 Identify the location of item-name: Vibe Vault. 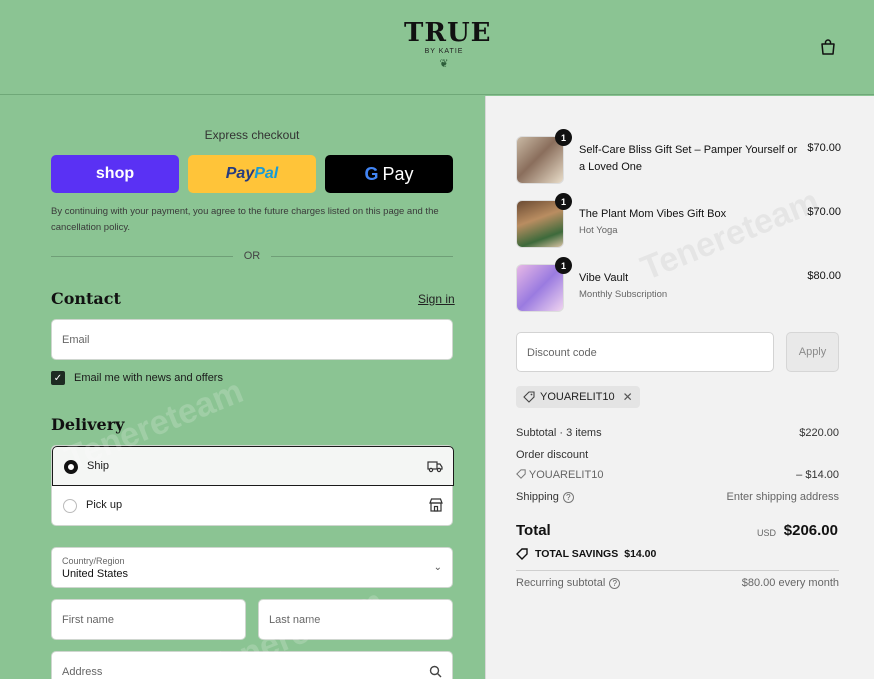
(604, 278).